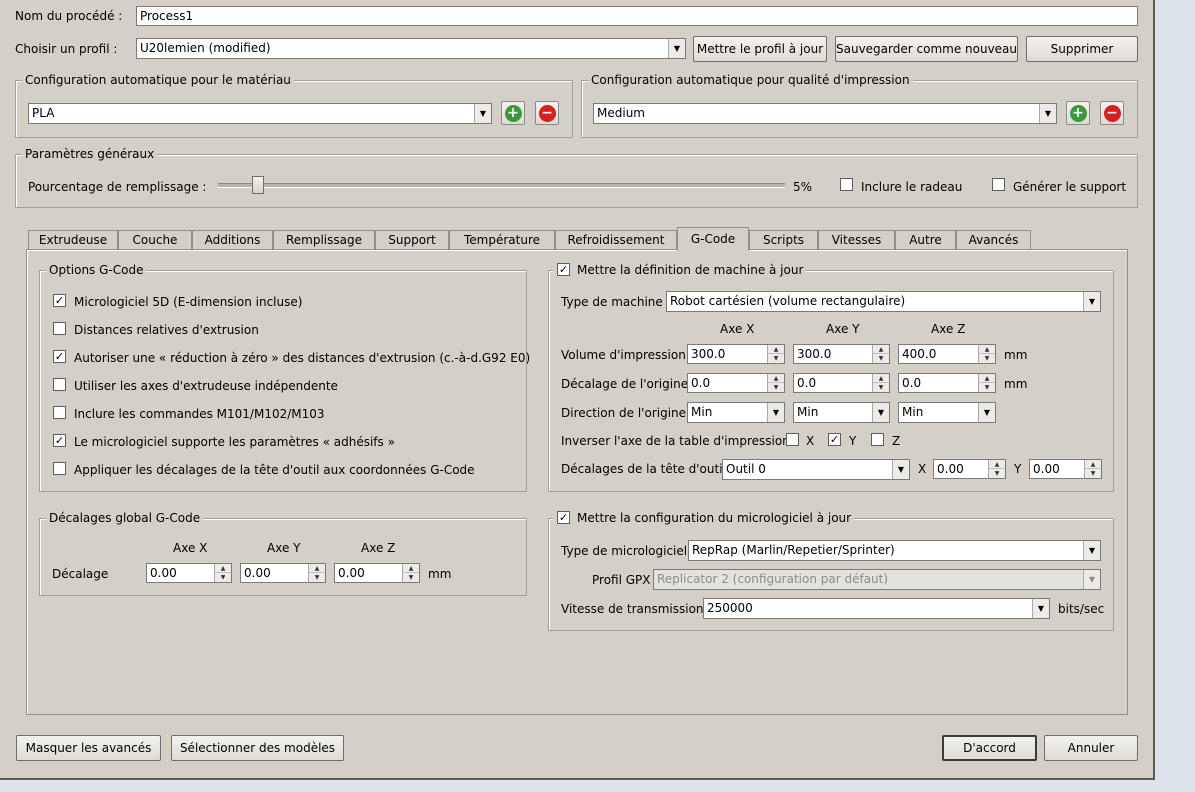 Image resolution: width=1195 pixels, height=792 pixels. I want to click on tool-select: Outil 0 ▼, so click(816, 469).